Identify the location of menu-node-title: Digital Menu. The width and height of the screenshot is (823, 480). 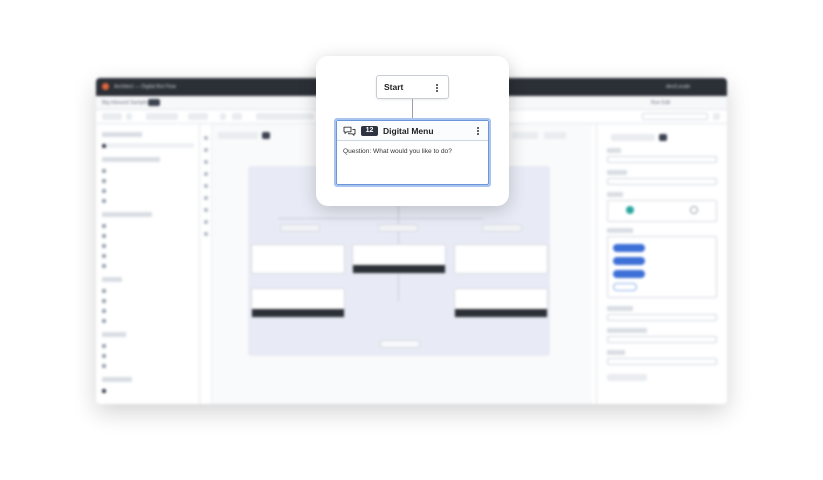
(408, 131).